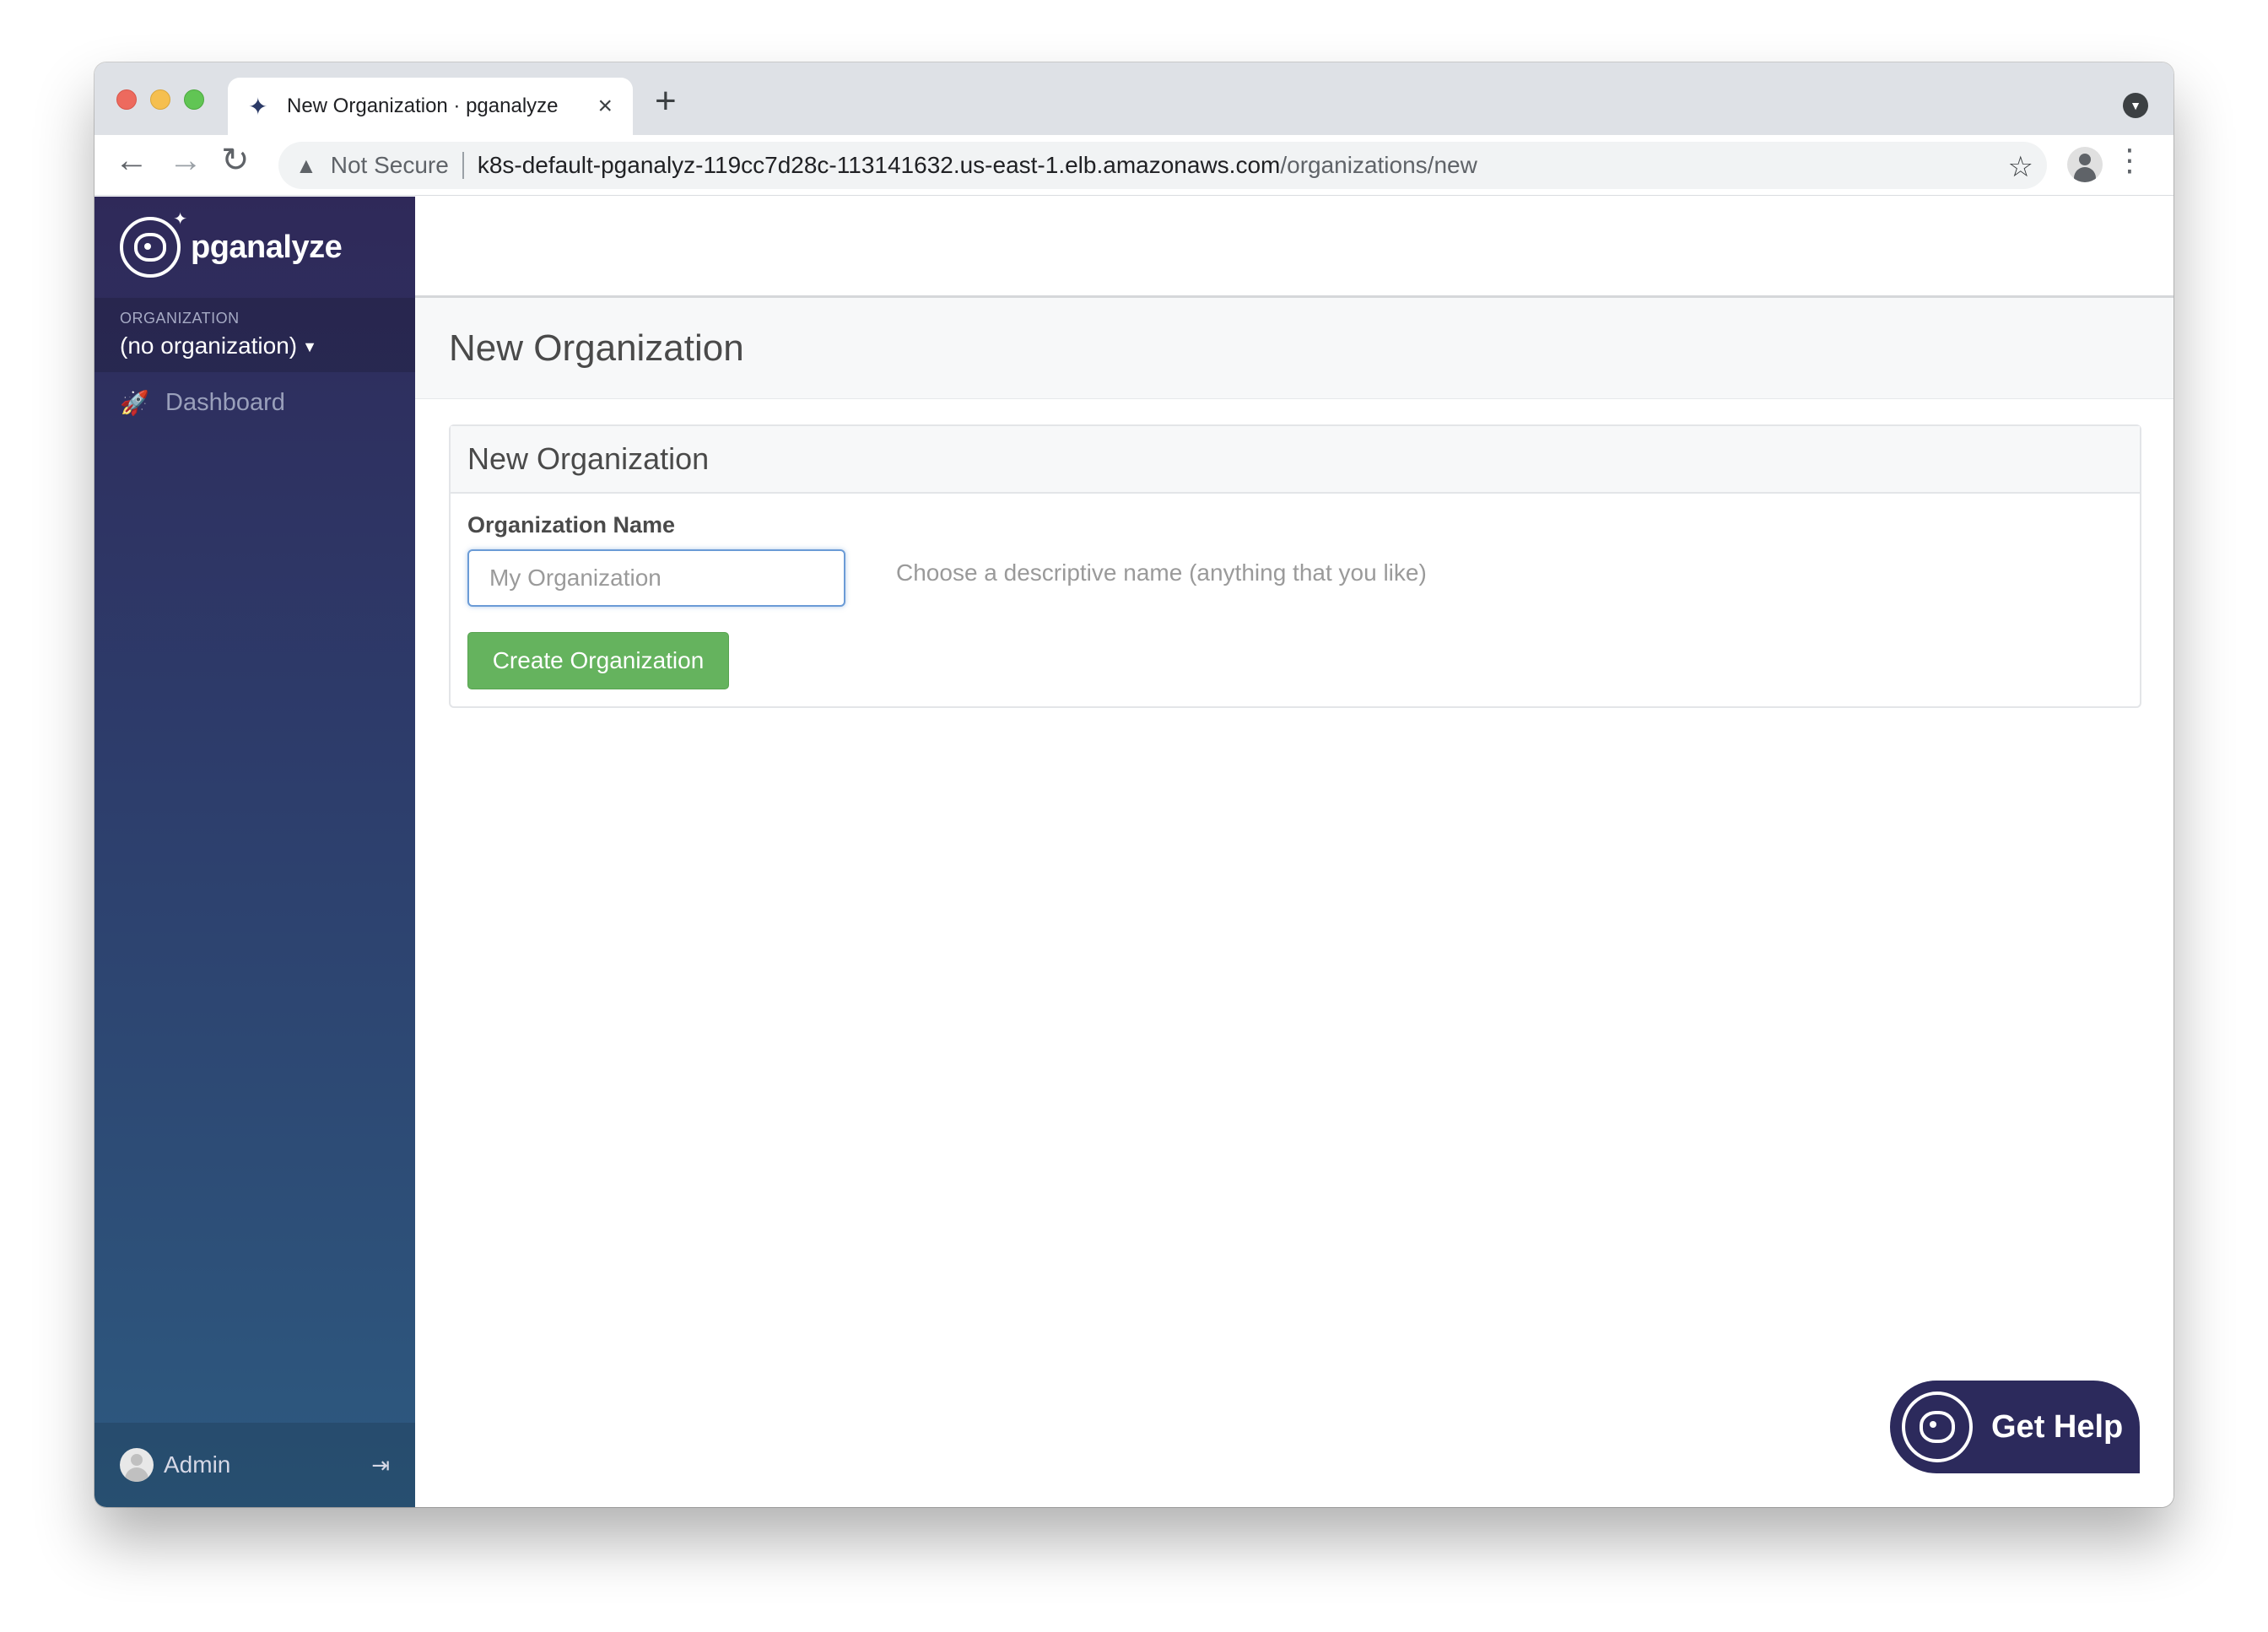  Describe the element at coordinates (1294, 247) in the screenshot. I see `top-bar` at that location.